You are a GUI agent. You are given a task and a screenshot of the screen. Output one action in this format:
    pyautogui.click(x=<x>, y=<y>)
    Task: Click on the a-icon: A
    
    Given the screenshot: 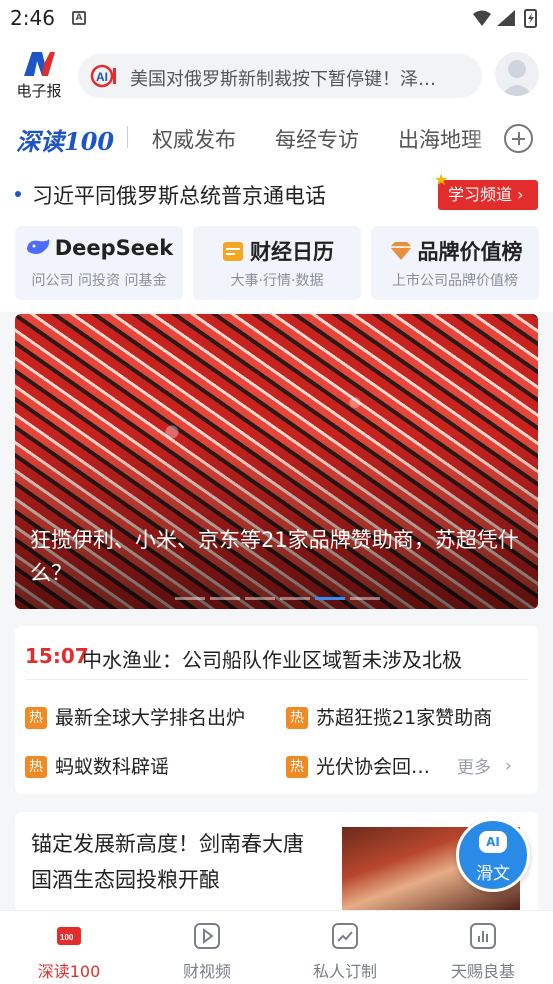 What is the action you would take?
    pyautogui.click(x=79, y=18)
    